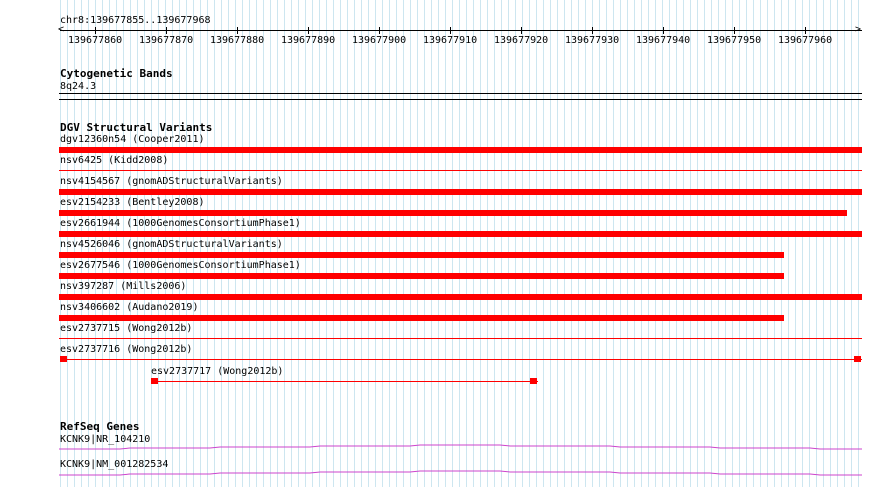 The image size is (890, 487). I want to click on gene-track-kcnk9-nr104210, so click(460, 447).